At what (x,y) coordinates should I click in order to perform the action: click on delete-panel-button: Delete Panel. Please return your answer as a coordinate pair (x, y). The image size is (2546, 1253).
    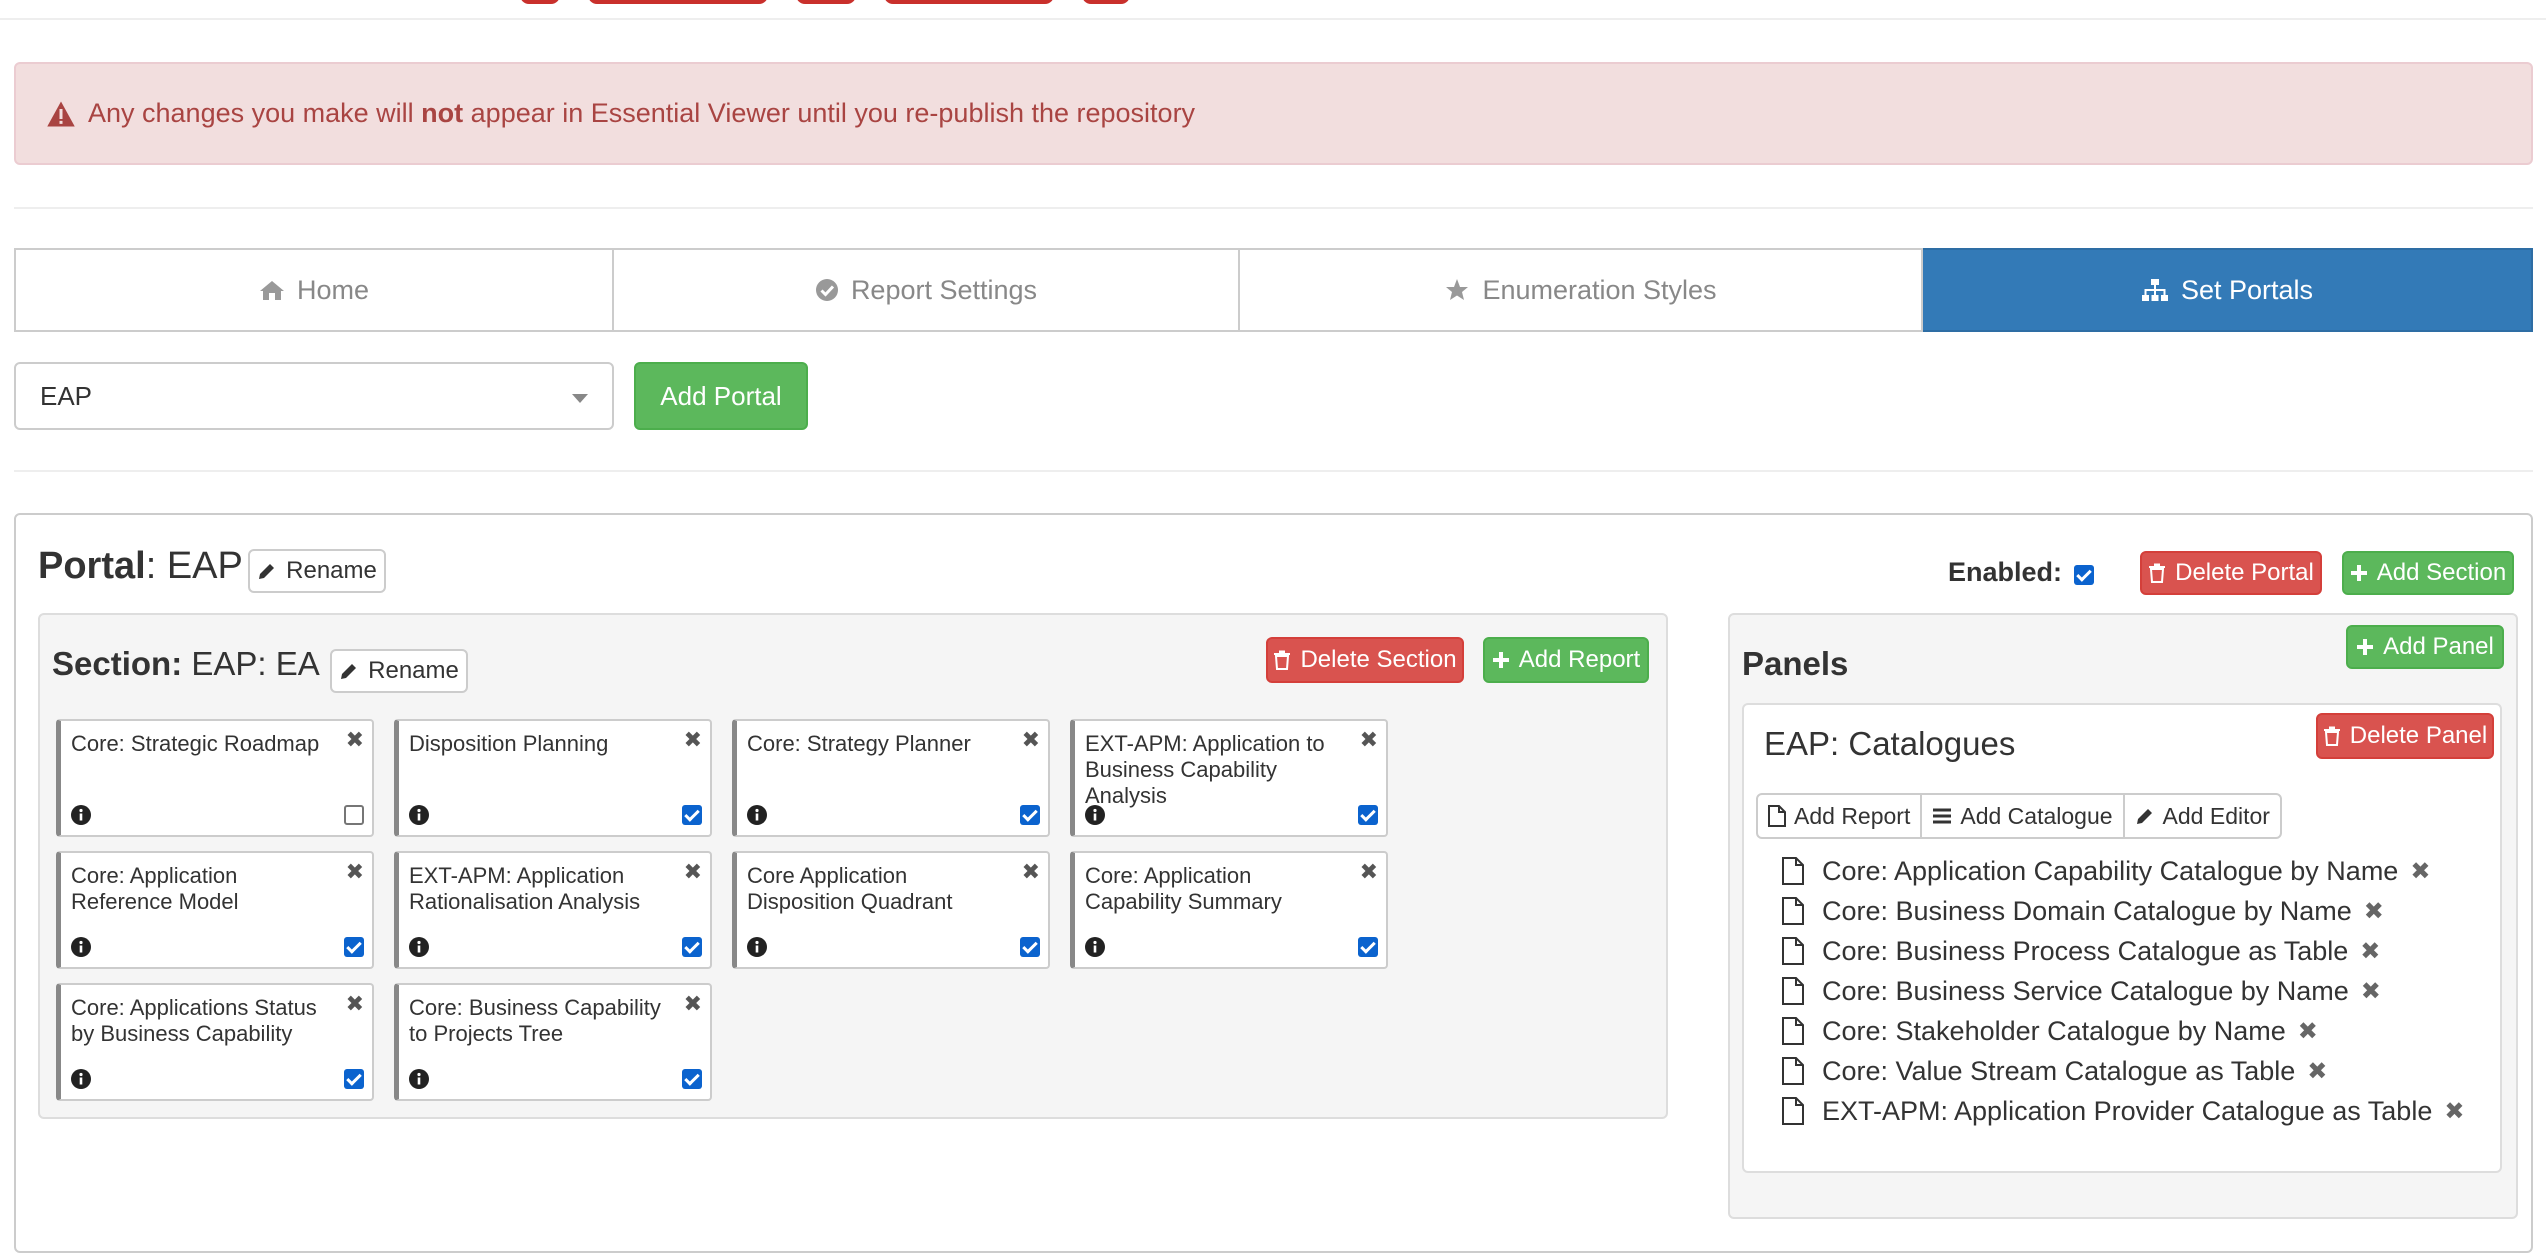
    Looking at the image, I should click on (2405, 736).